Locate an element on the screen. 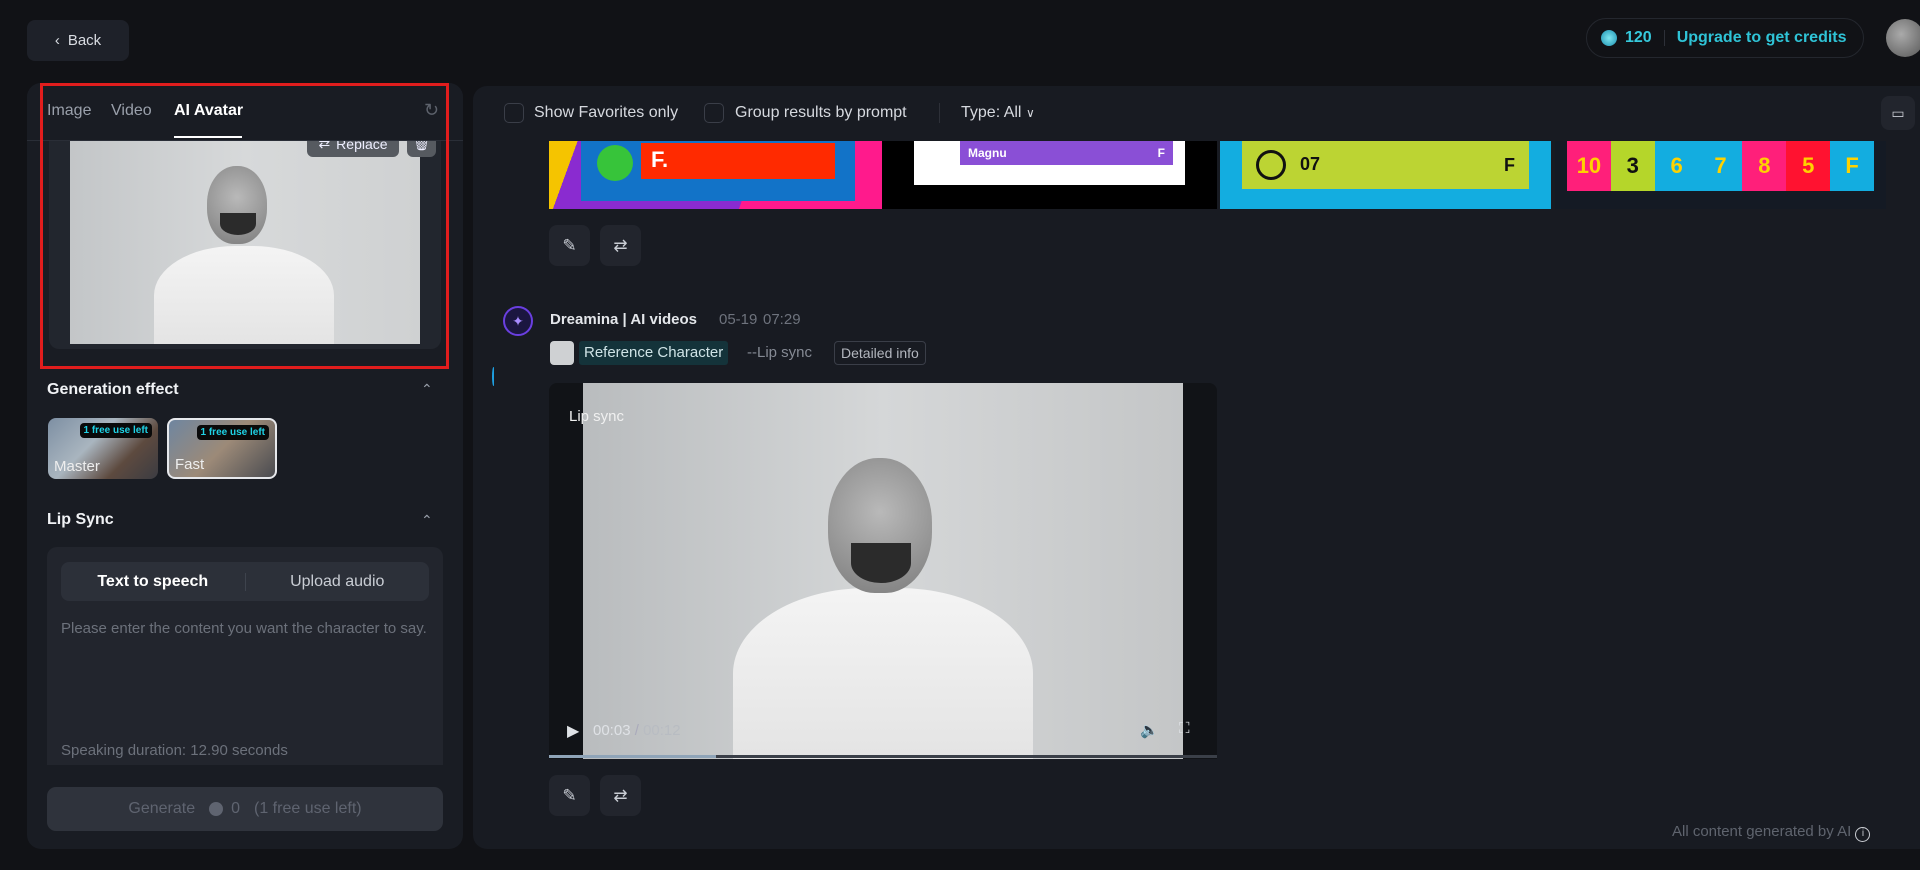  score-cell: 7 is located at coordinates (1720, 166).